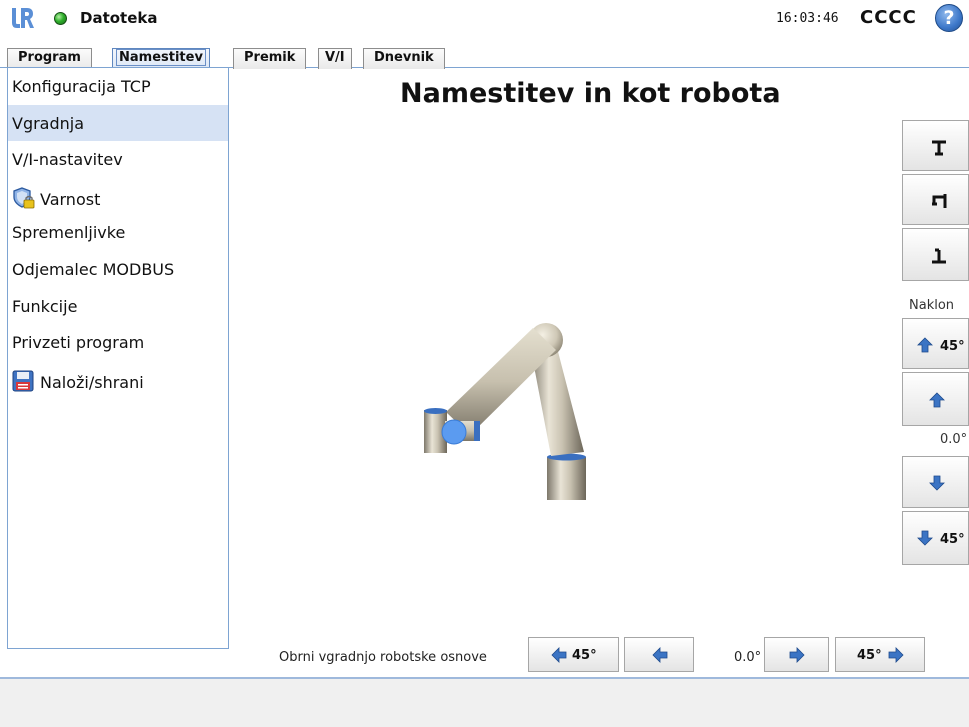 The width and height of the screenshot is (969, 727). Describe the element at coordinates (383, 657) in the screenshot. I see `rotate-base-label: Obrni vgradnjo robotske osnove` at that location.